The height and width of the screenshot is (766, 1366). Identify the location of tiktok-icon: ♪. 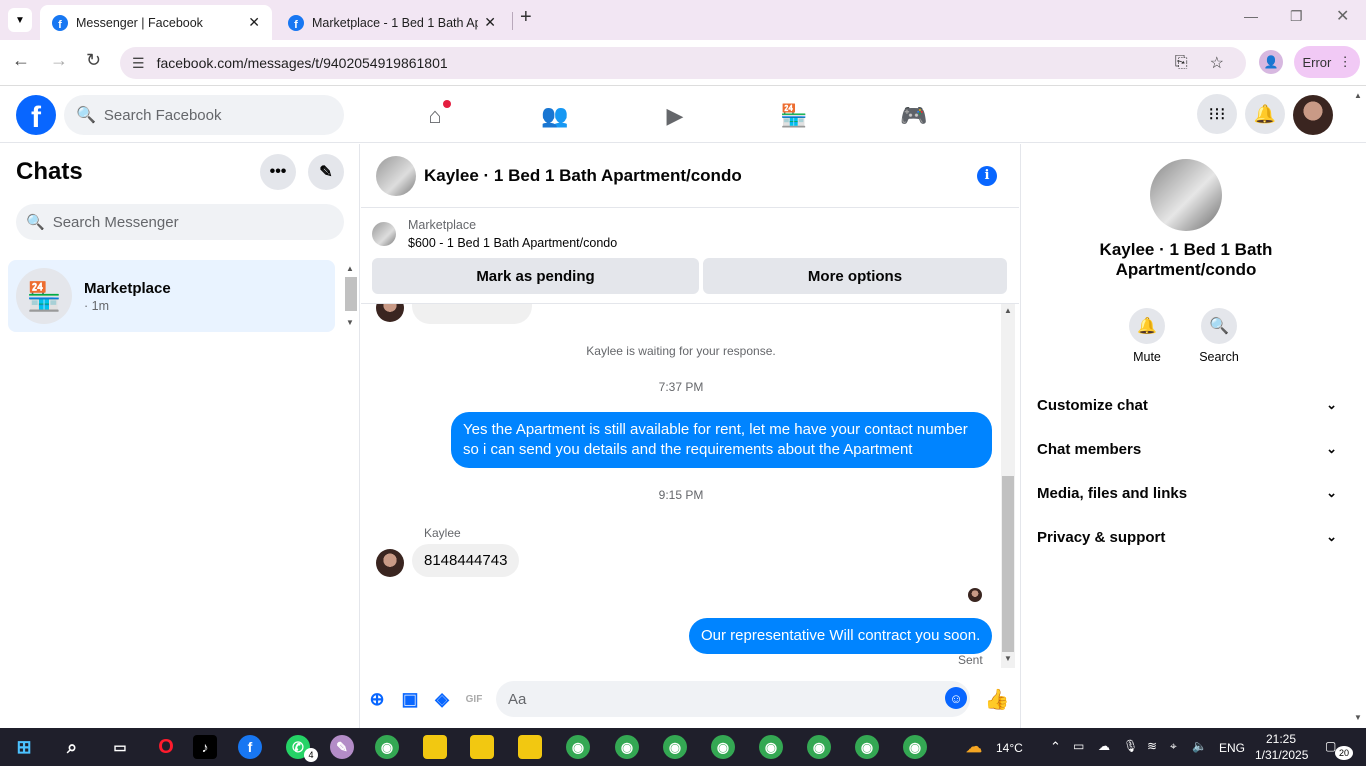
(205, 747).